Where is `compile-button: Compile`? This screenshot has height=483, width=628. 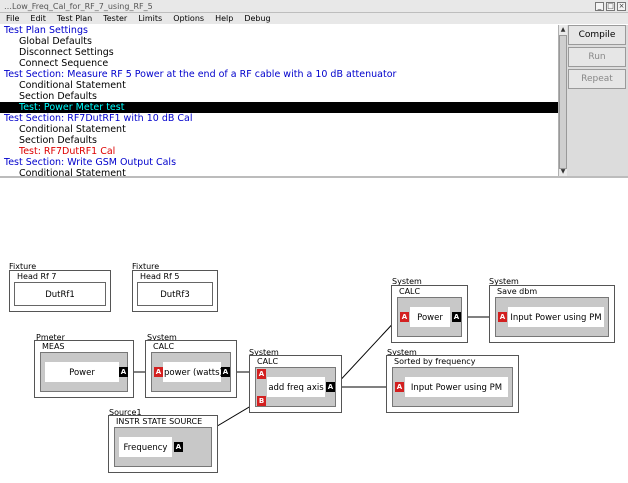
compile-button: Compile is located at coordinates (597, 35).